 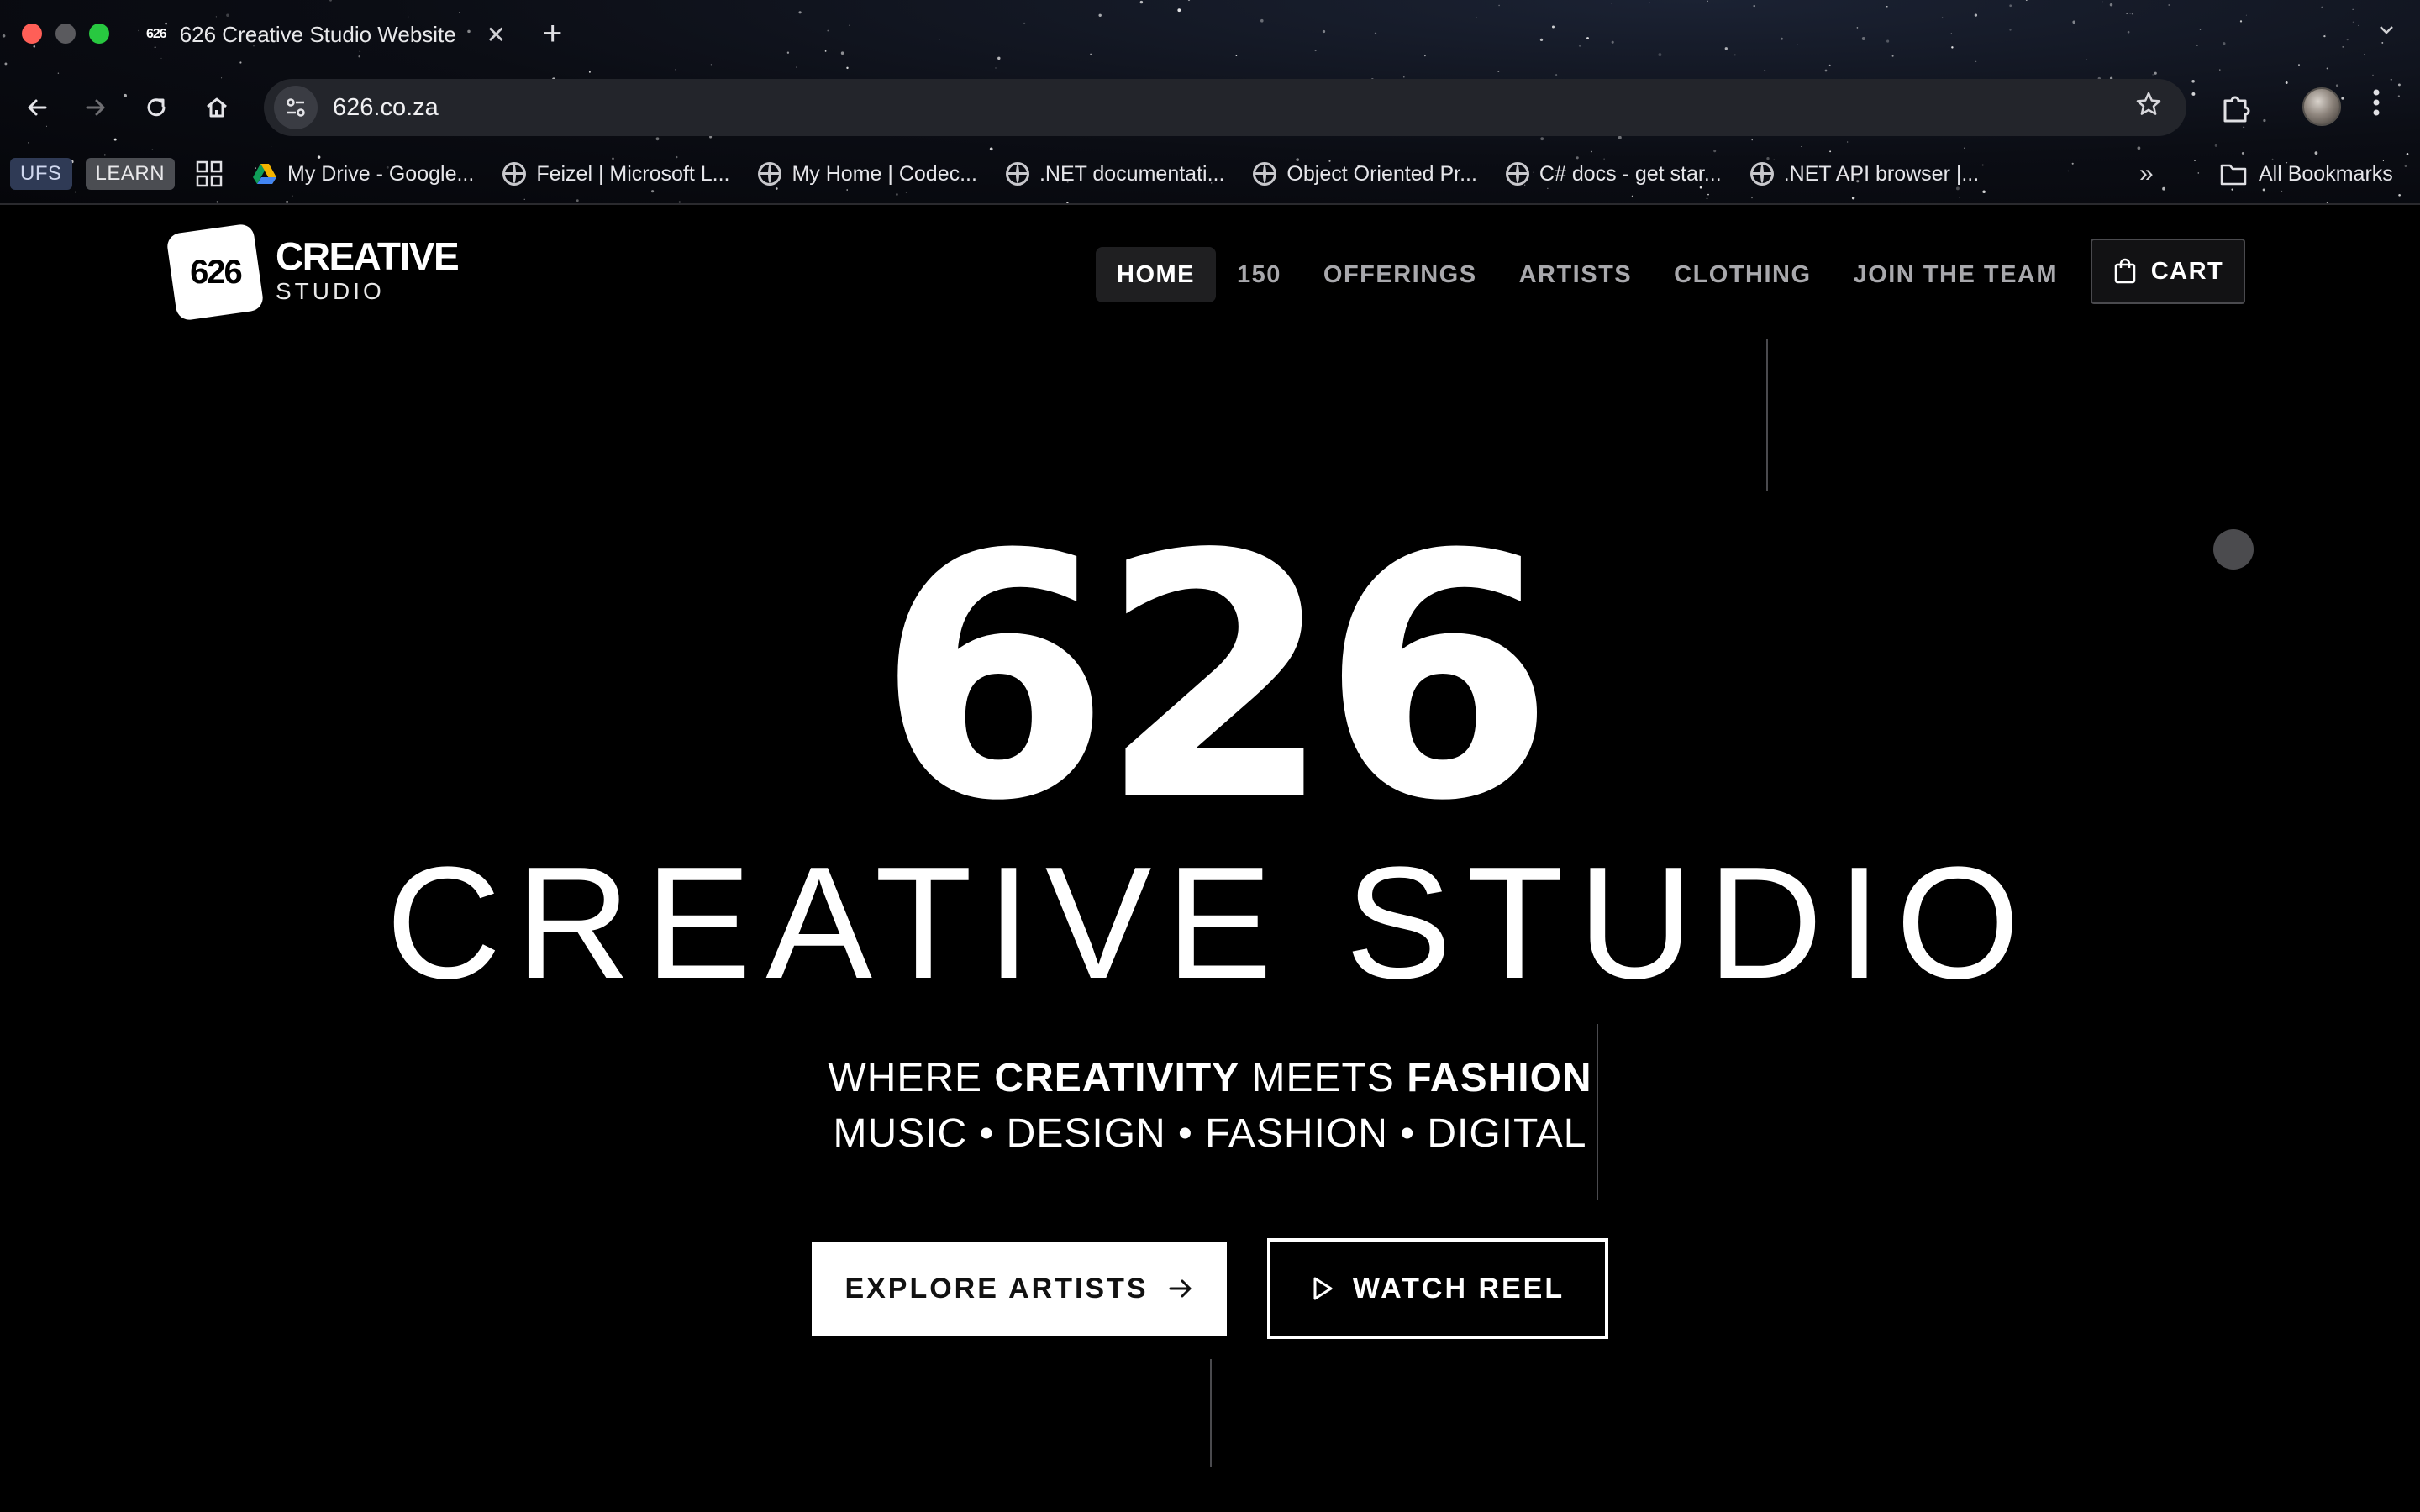 What do you see at coordinates (1458, 1288) in the screenshot?
I see `watch-reel-label: WATCH REEL` at bounding box center [1458, 1288].